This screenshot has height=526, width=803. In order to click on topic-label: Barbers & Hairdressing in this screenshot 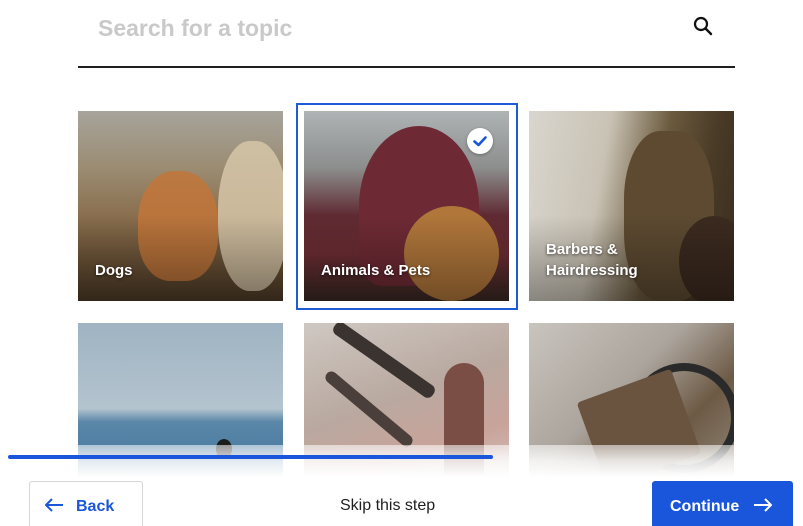, I will do `click(592, 260)`.